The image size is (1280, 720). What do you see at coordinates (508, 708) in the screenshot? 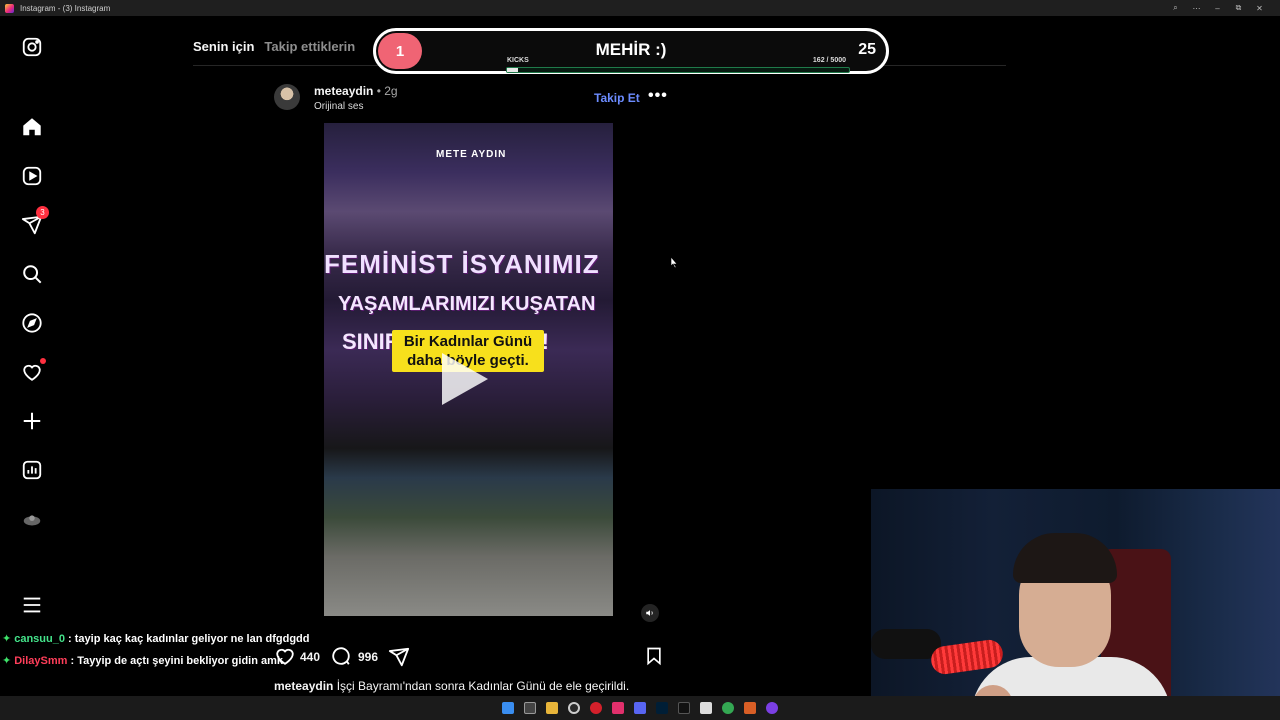
I see `start-icon` at bounding box center [508, 708].